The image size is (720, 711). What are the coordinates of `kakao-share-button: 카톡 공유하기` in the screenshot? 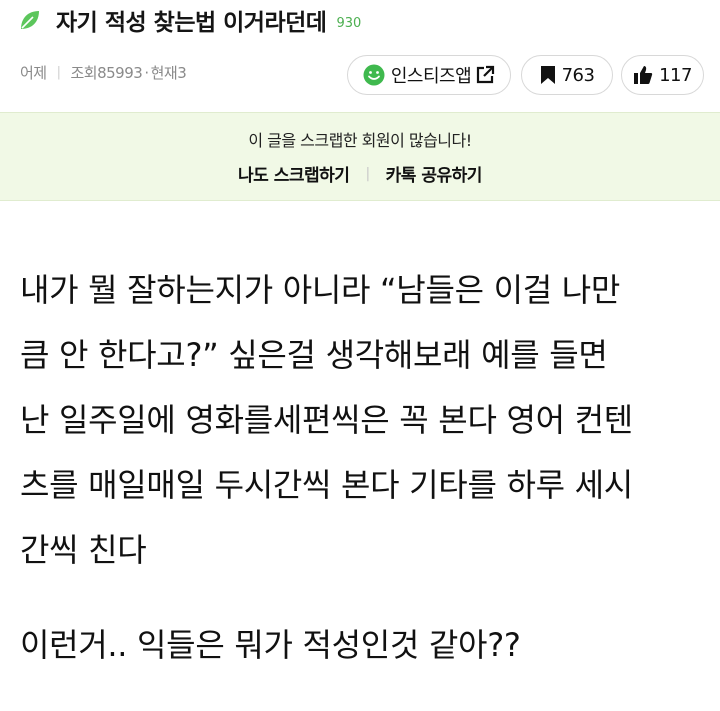 It's located at (434, 173).